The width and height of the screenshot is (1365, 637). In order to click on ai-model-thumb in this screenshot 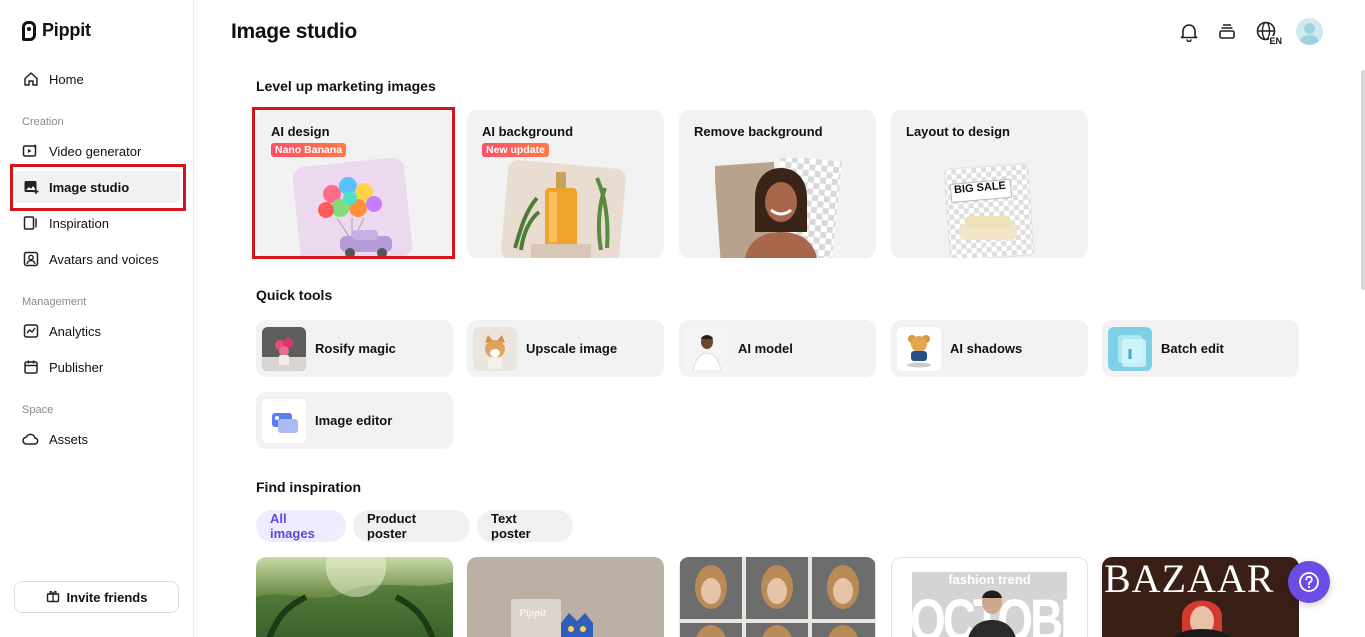, I will do `click(707, 348)`.